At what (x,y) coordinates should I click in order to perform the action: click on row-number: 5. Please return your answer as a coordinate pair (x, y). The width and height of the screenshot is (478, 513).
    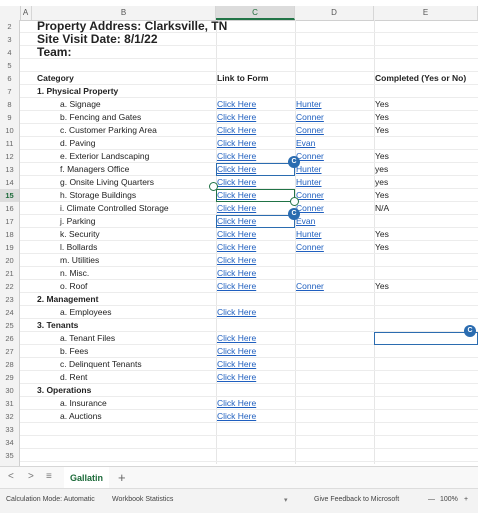
    Looking at the image, I should click on (10, 65).